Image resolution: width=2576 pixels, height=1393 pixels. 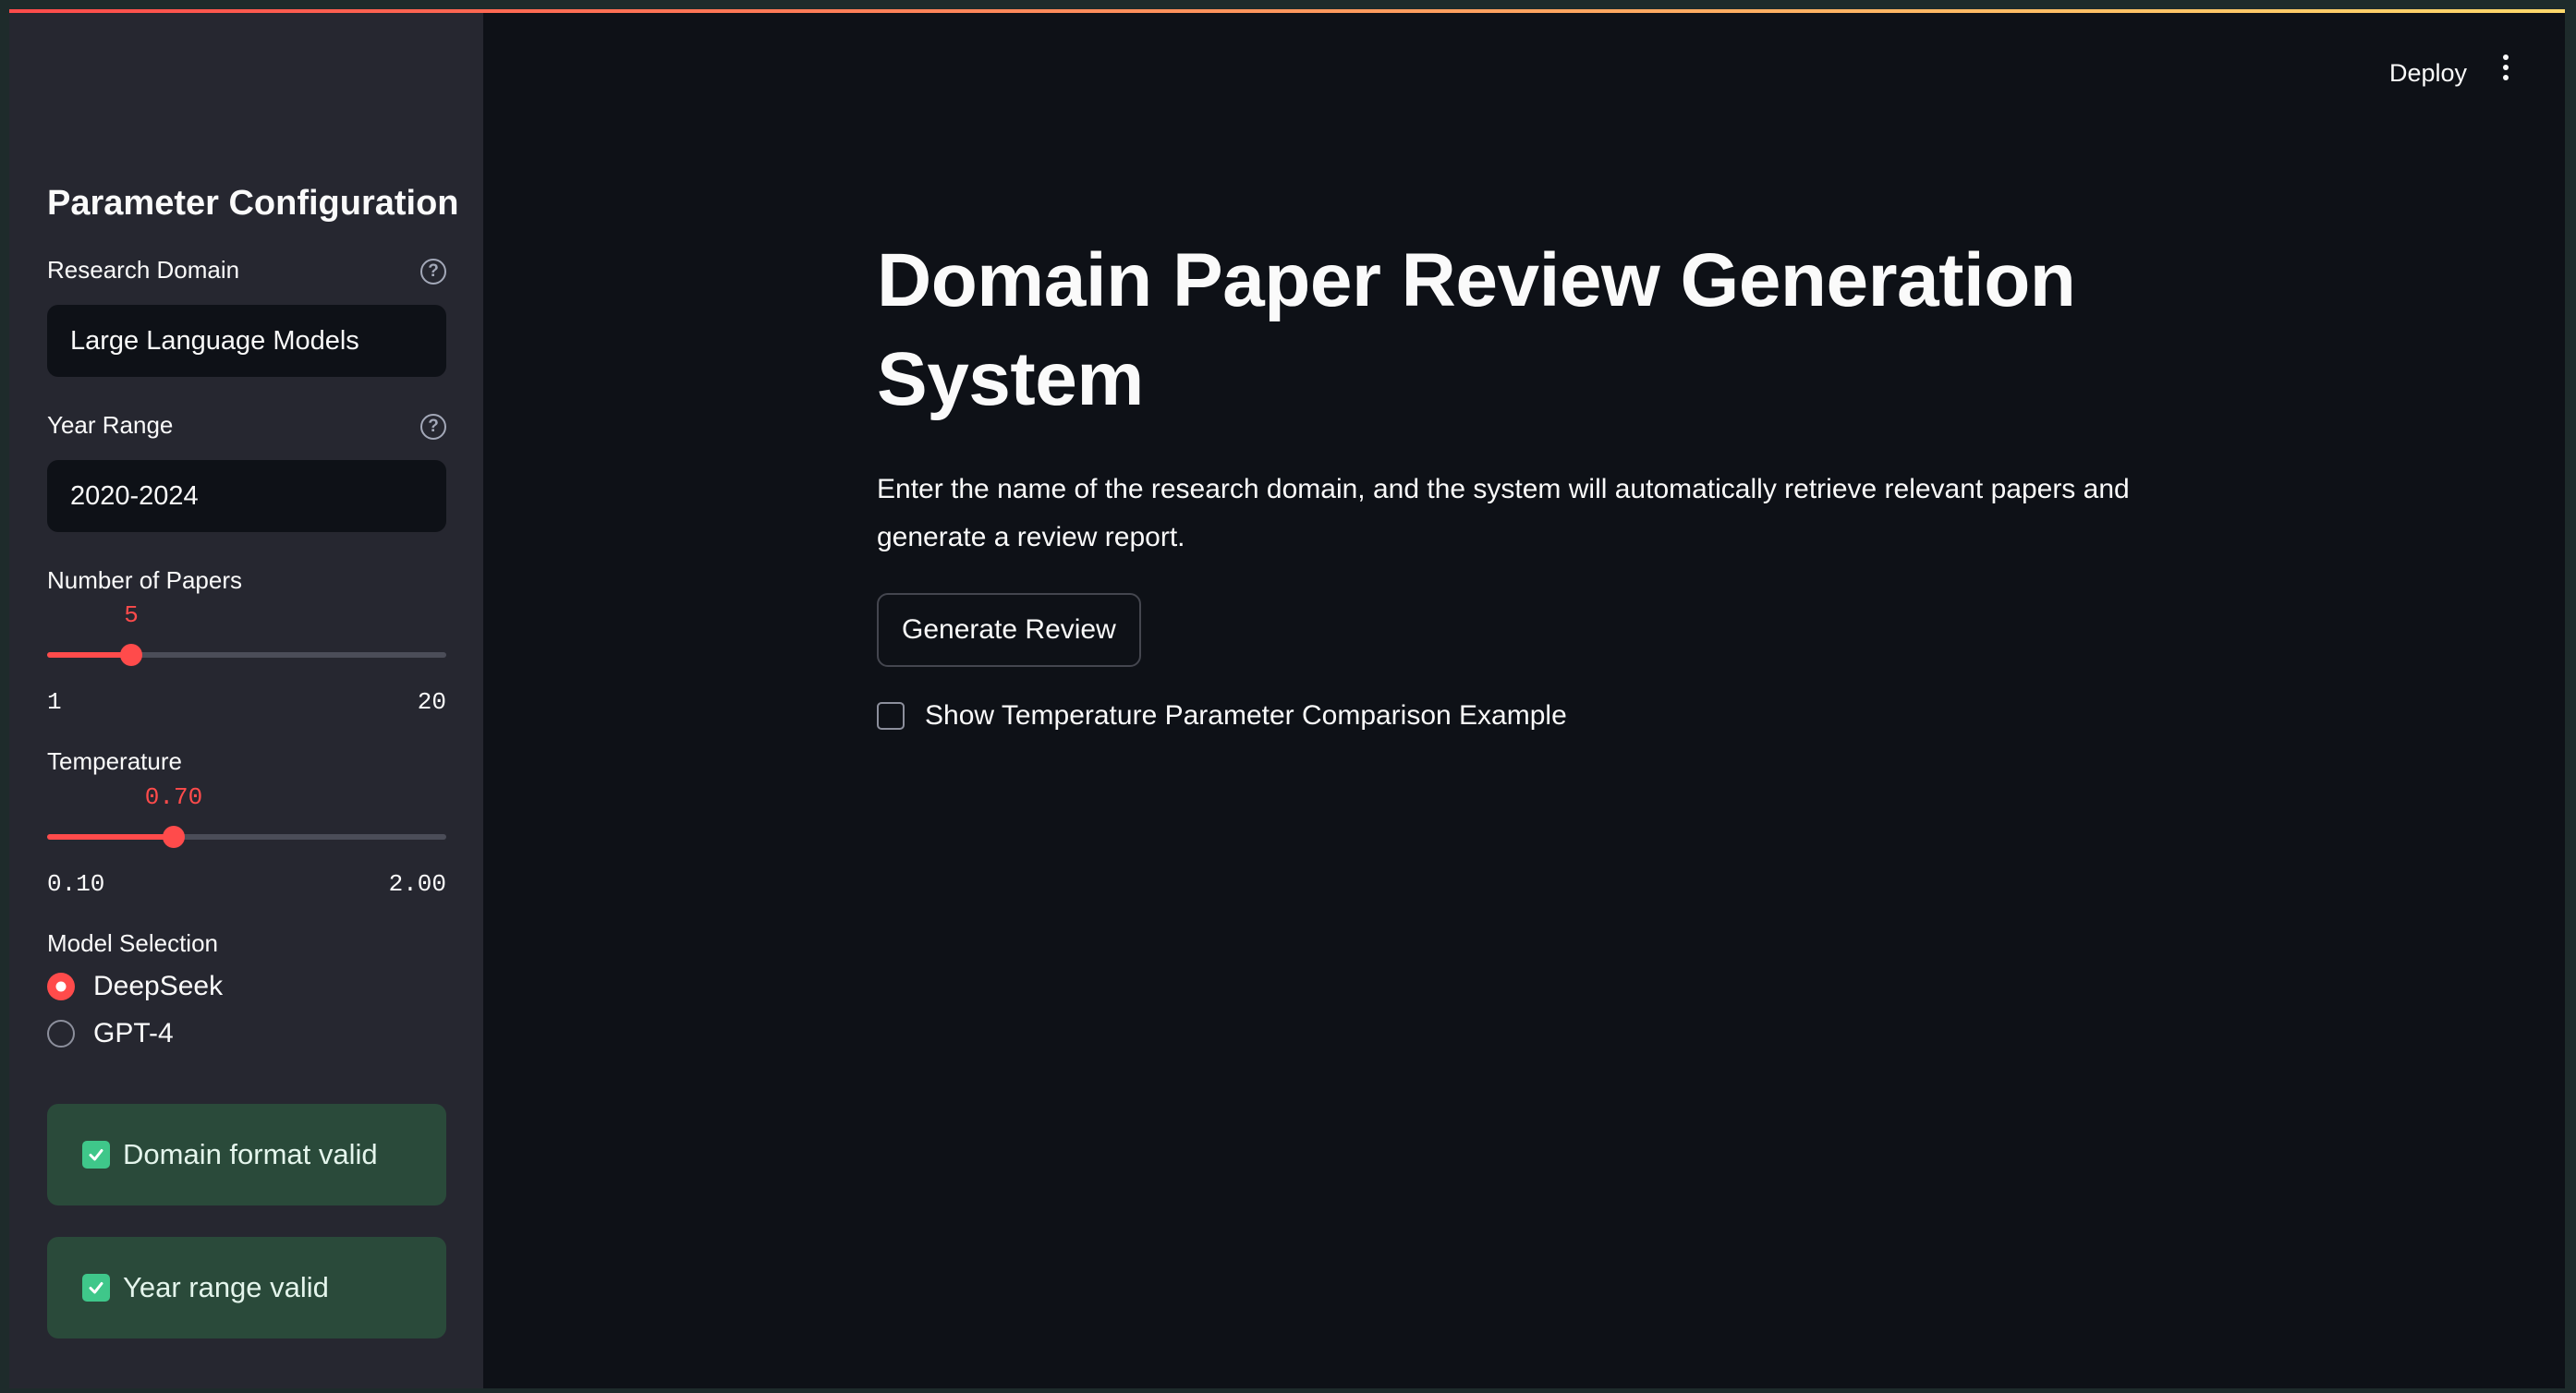 I want to click on domain-valid-alert: Domain format valid, so click(x=246, y=1154).